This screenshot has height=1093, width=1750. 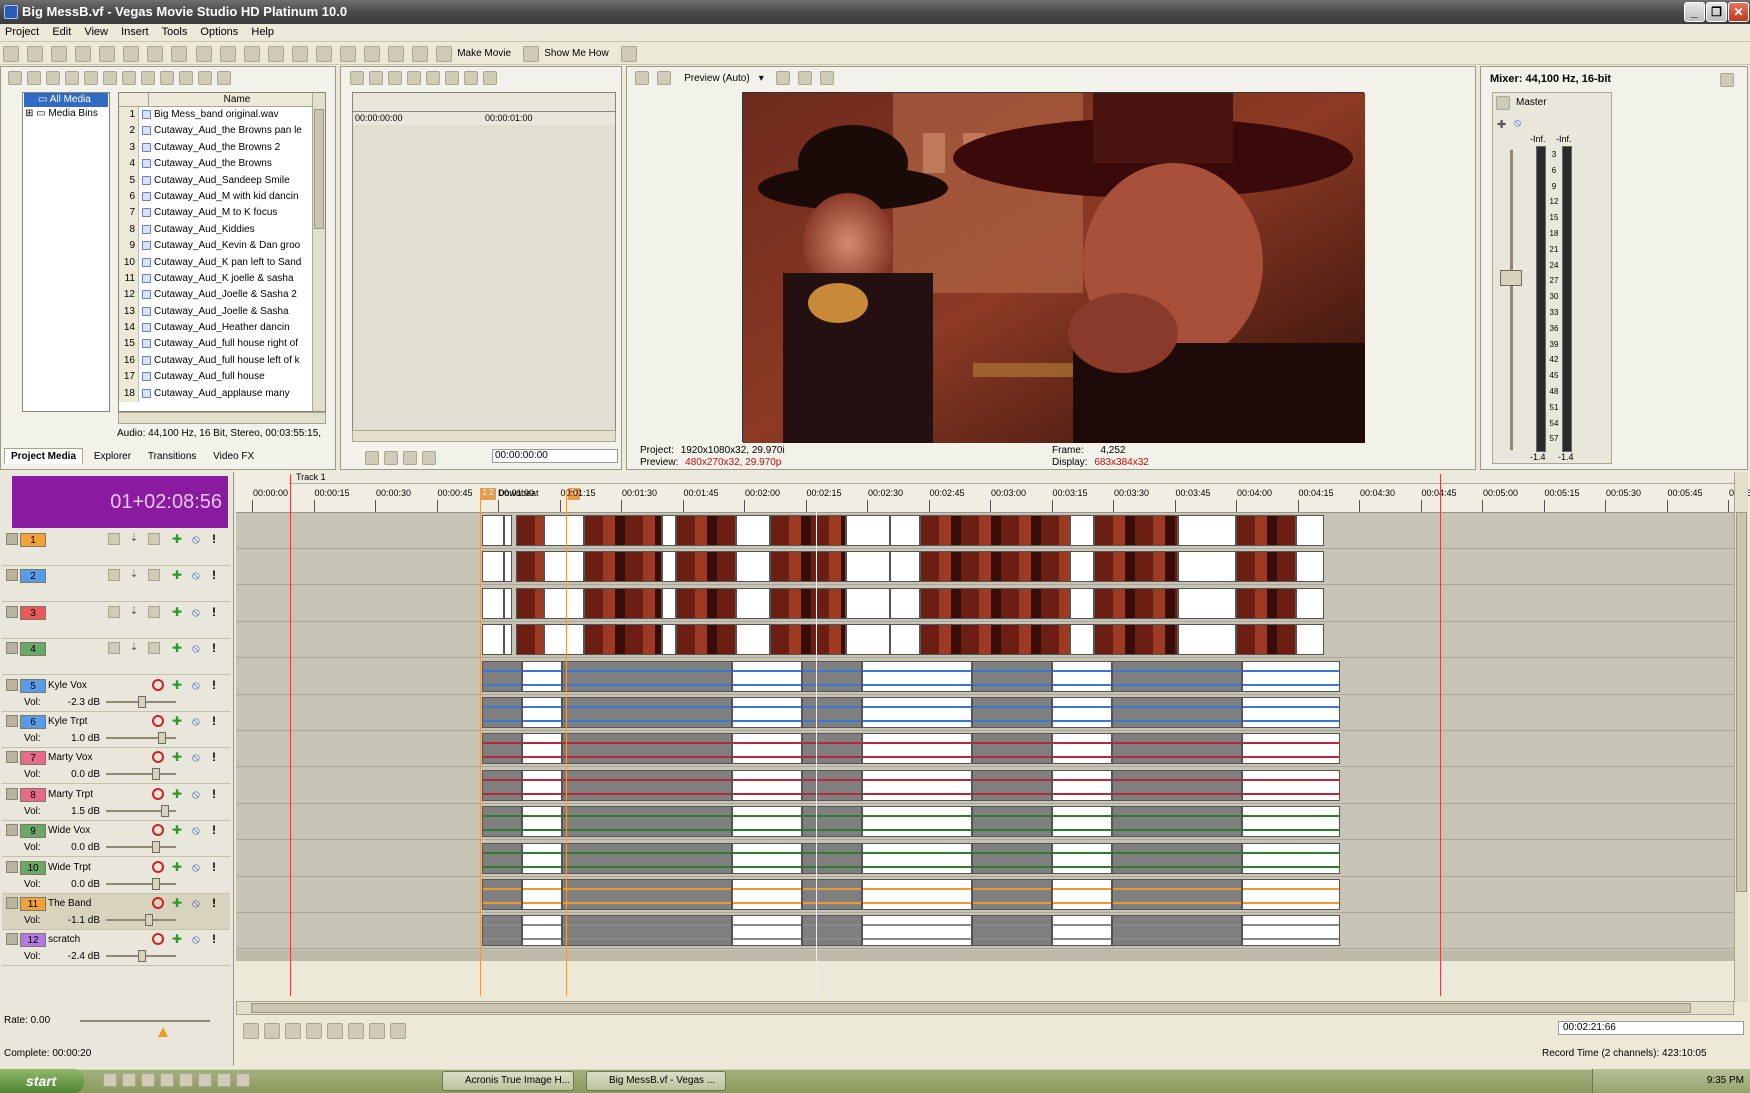 What do you see at coordinates (429, 458) in the screenshot?
I see `stop-icon` at bounding box center [429, 458].